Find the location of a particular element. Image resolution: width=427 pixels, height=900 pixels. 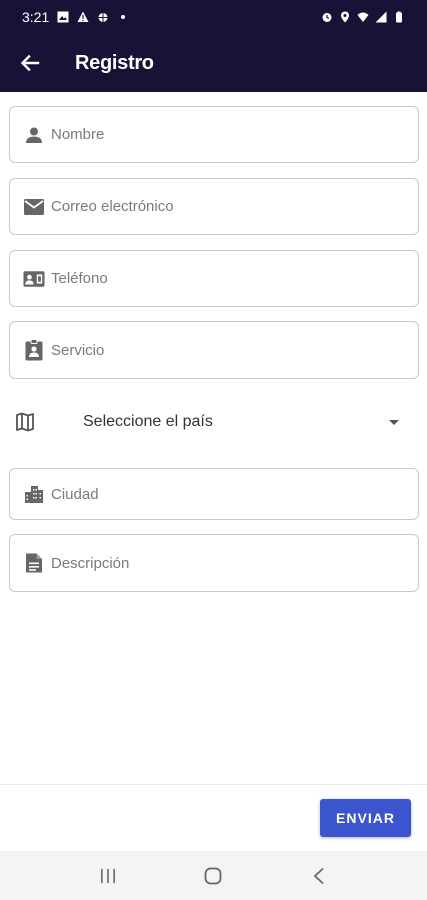

name-field: Nombre is located at coordinates (214, 134).